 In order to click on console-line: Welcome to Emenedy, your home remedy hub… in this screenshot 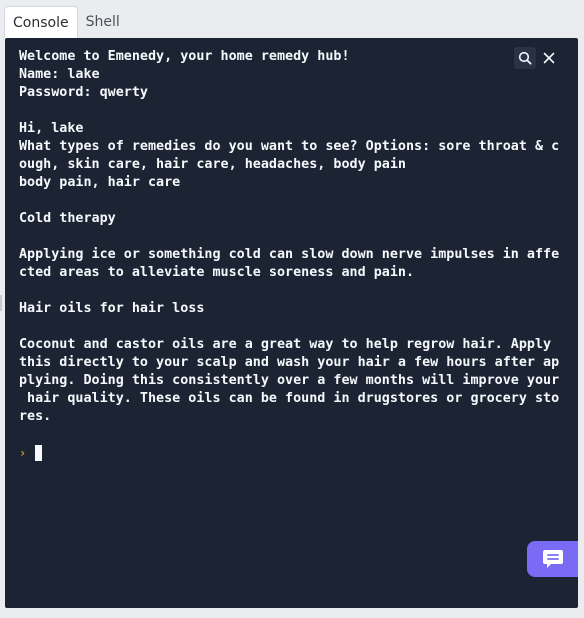, I will do `click(184, 56)`.